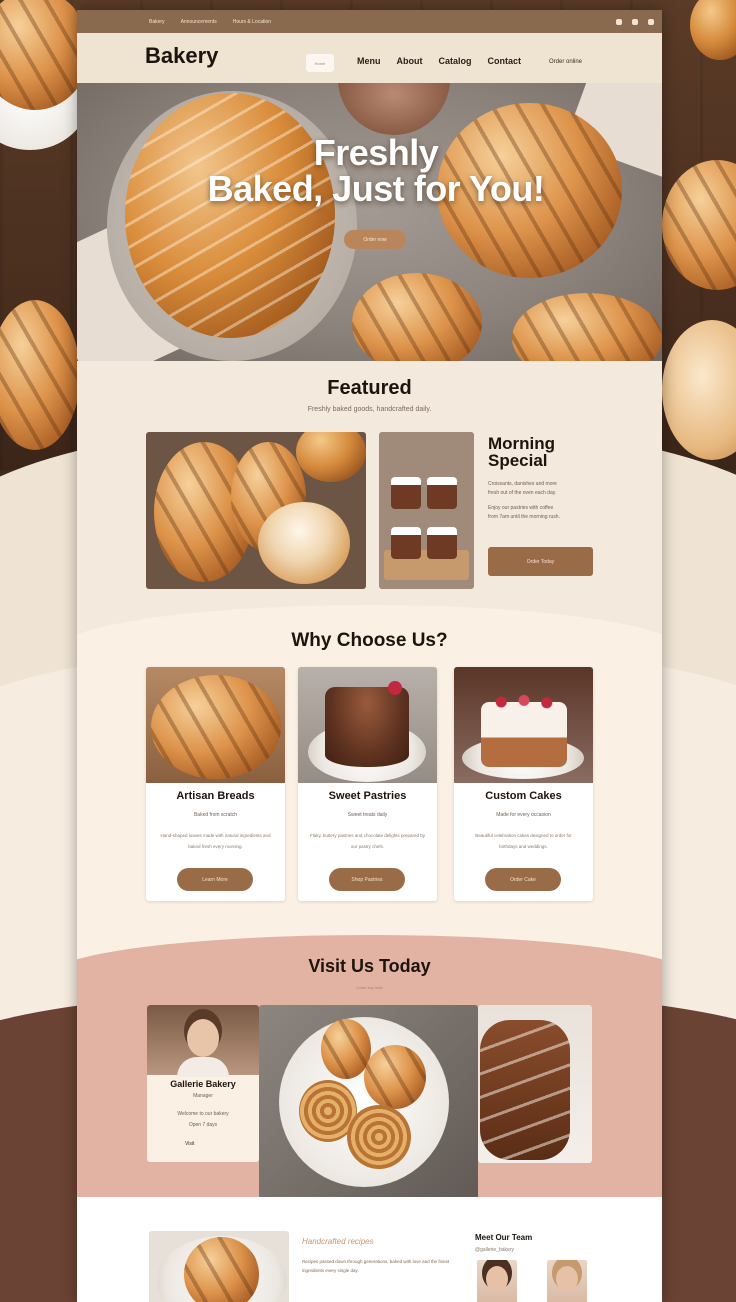 Image resolution: width=736 pixels, height=1302 pixels. I want to click on nav-order-link: Order online, so click(565, 62).